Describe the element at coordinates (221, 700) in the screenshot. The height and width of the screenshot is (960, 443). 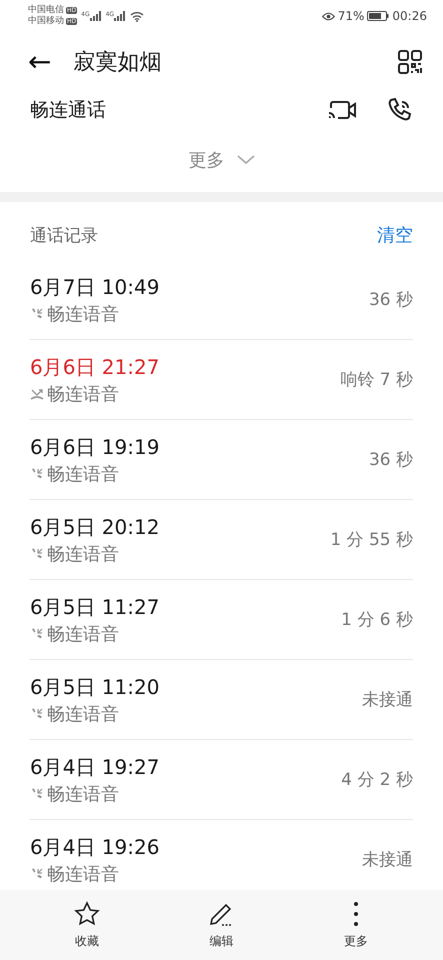
I see `call-row: 6月5日 11:20 畅连语音 未接通` at that location.